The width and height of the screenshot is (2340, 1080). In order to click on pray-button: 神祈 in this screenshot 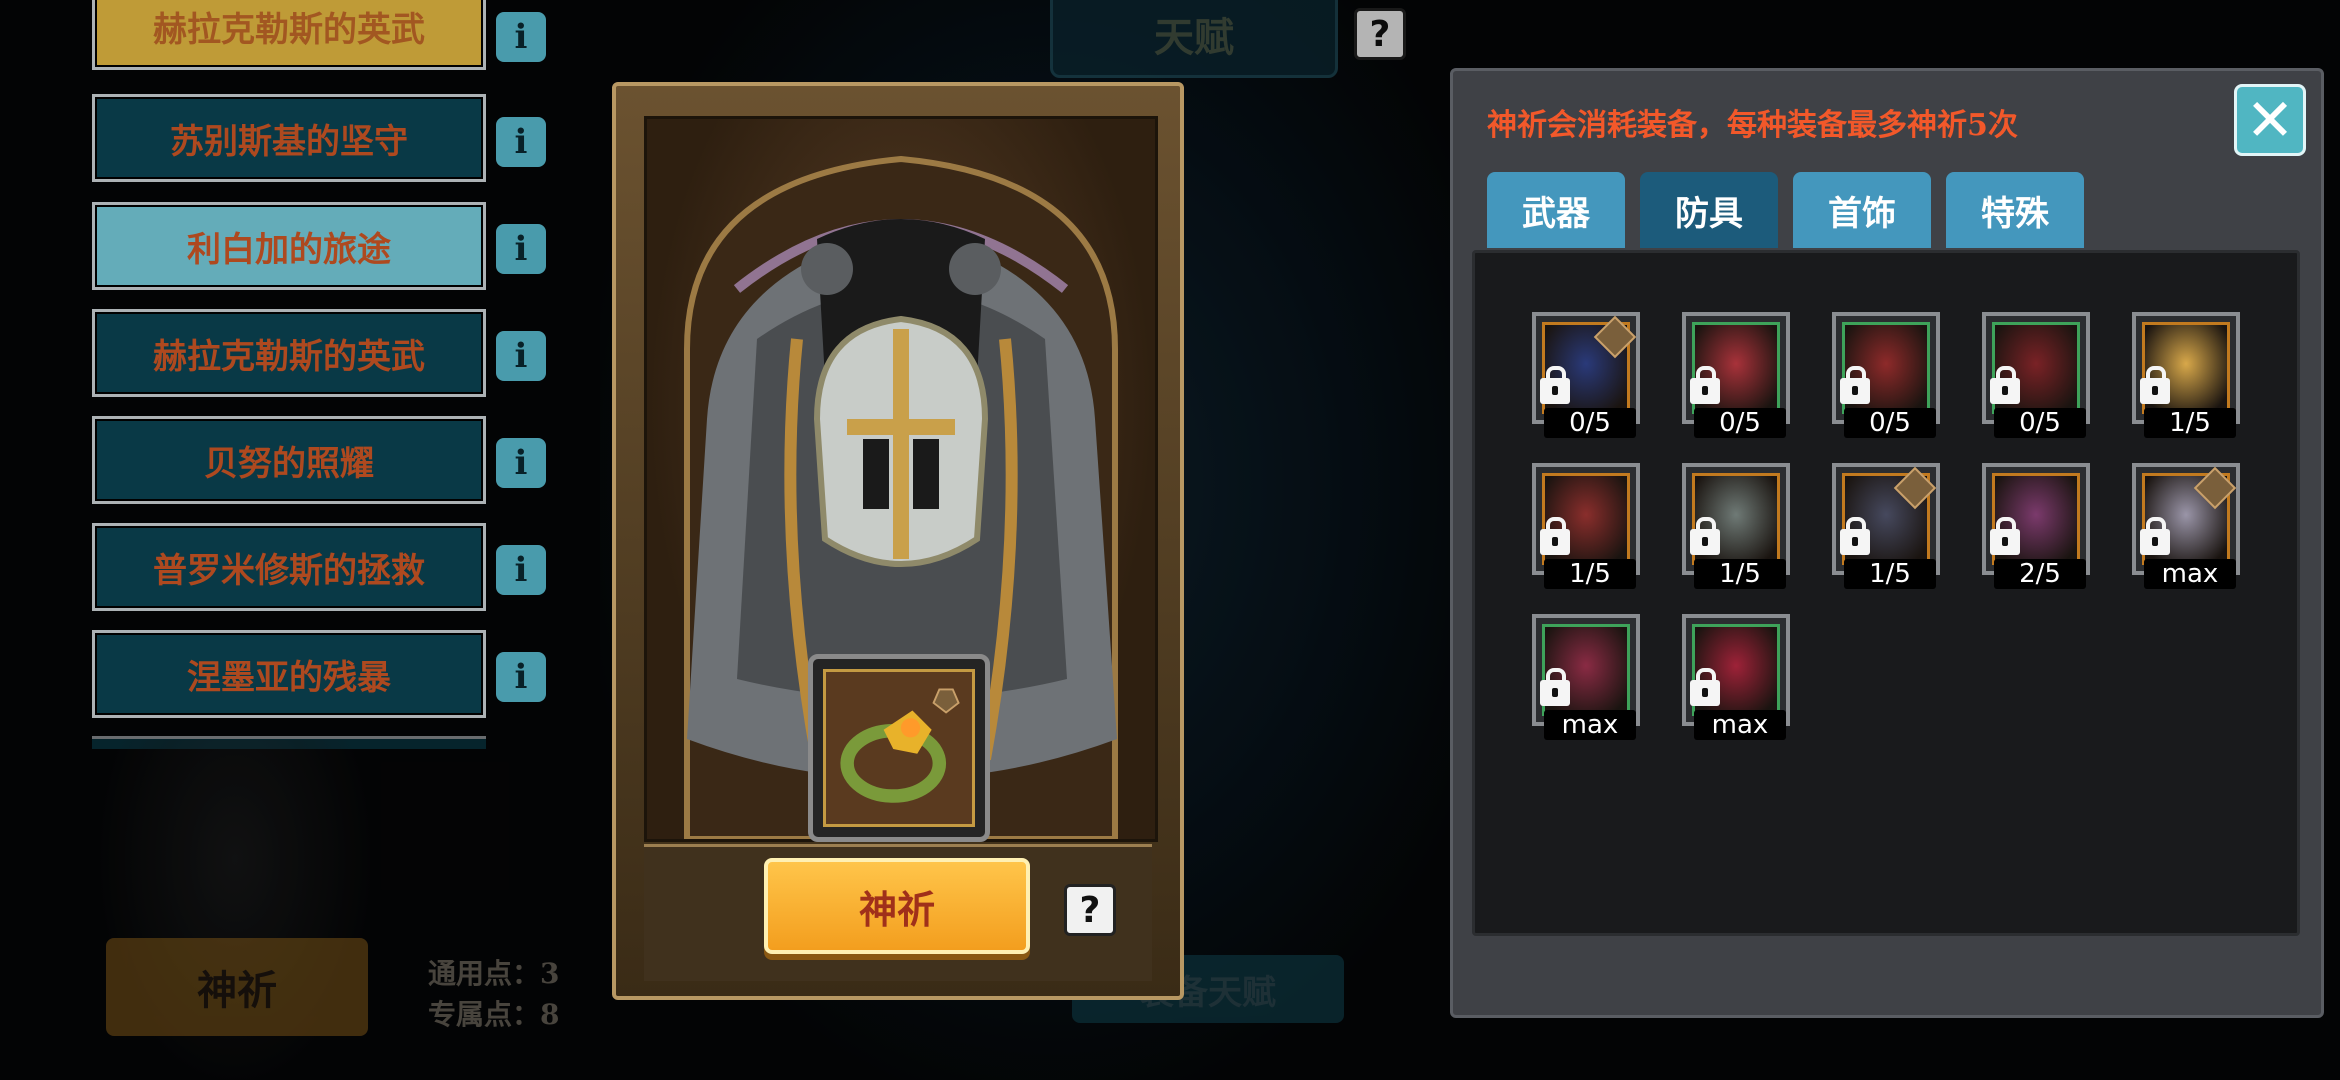, I will do `click(897, 906)`.